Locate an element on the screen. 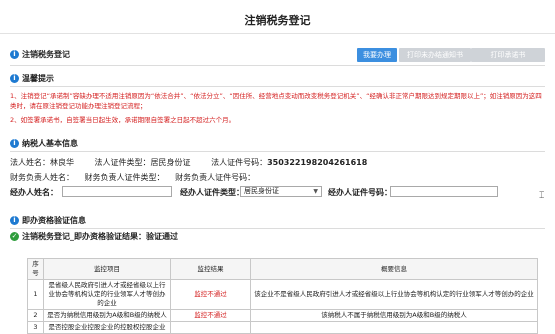 The height and width of the screenshot is (334, 555). tip-line-2: 2、如签署承诺书，自签署当日起生效，承诺期限自签署之日起不超过六个月。 is located at coordinates (123, 120).